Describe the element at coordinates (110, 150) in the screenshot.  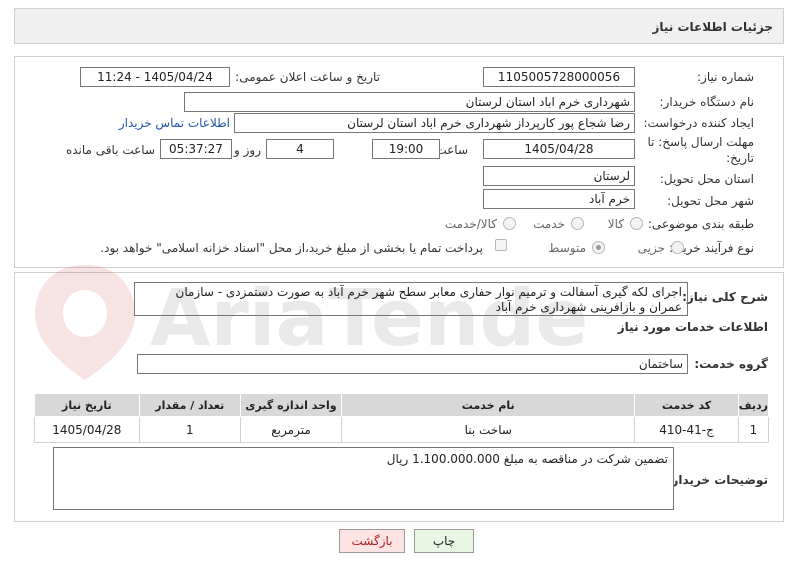
I see `remaining-label: ساعت باقی مانده` at that location.